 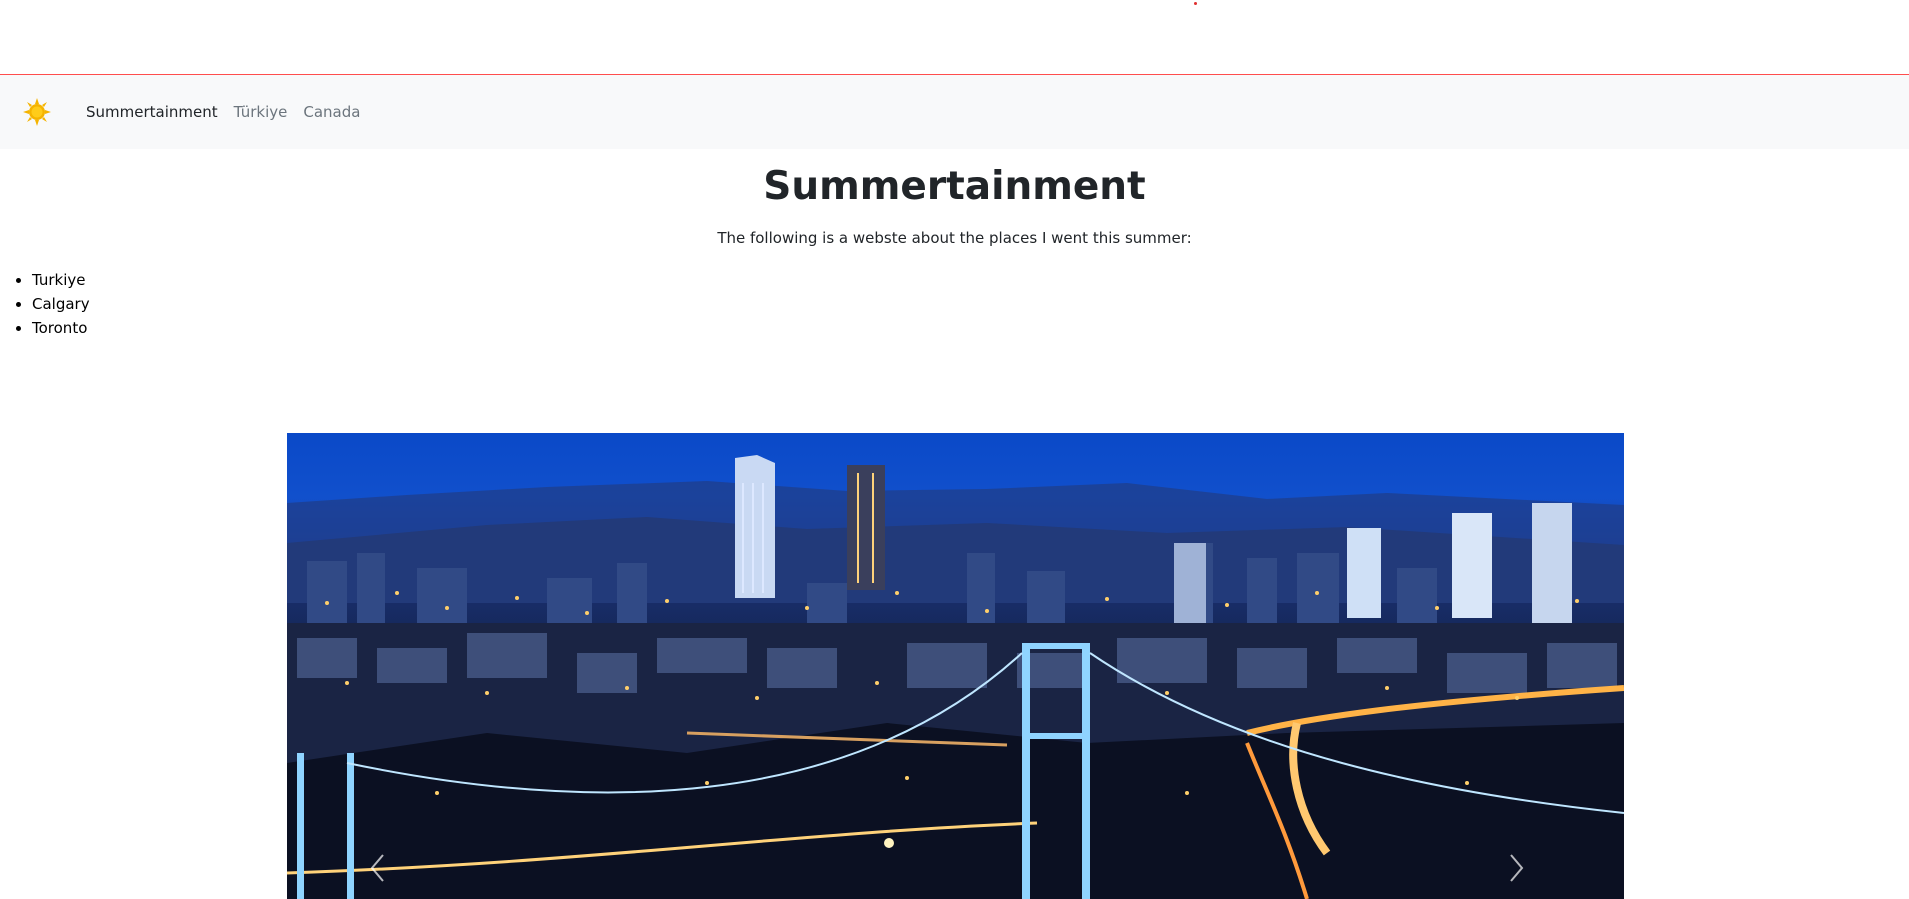 I want to click on carousel-next-button, so click(x=1524, y=873).